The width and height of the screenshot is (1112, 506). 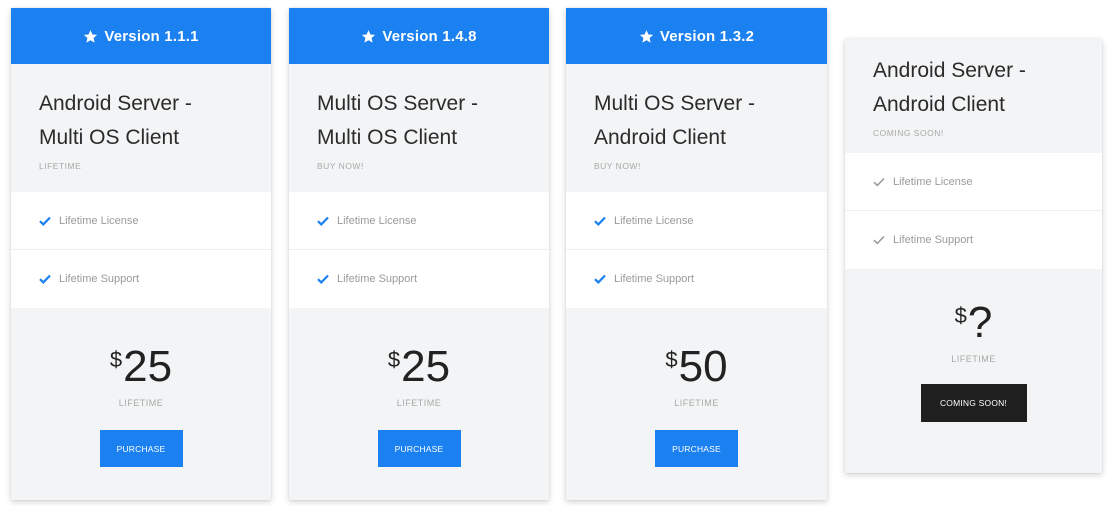 I want to click on plan-subtitle: LIFETIME, so click(x=60, y=166).